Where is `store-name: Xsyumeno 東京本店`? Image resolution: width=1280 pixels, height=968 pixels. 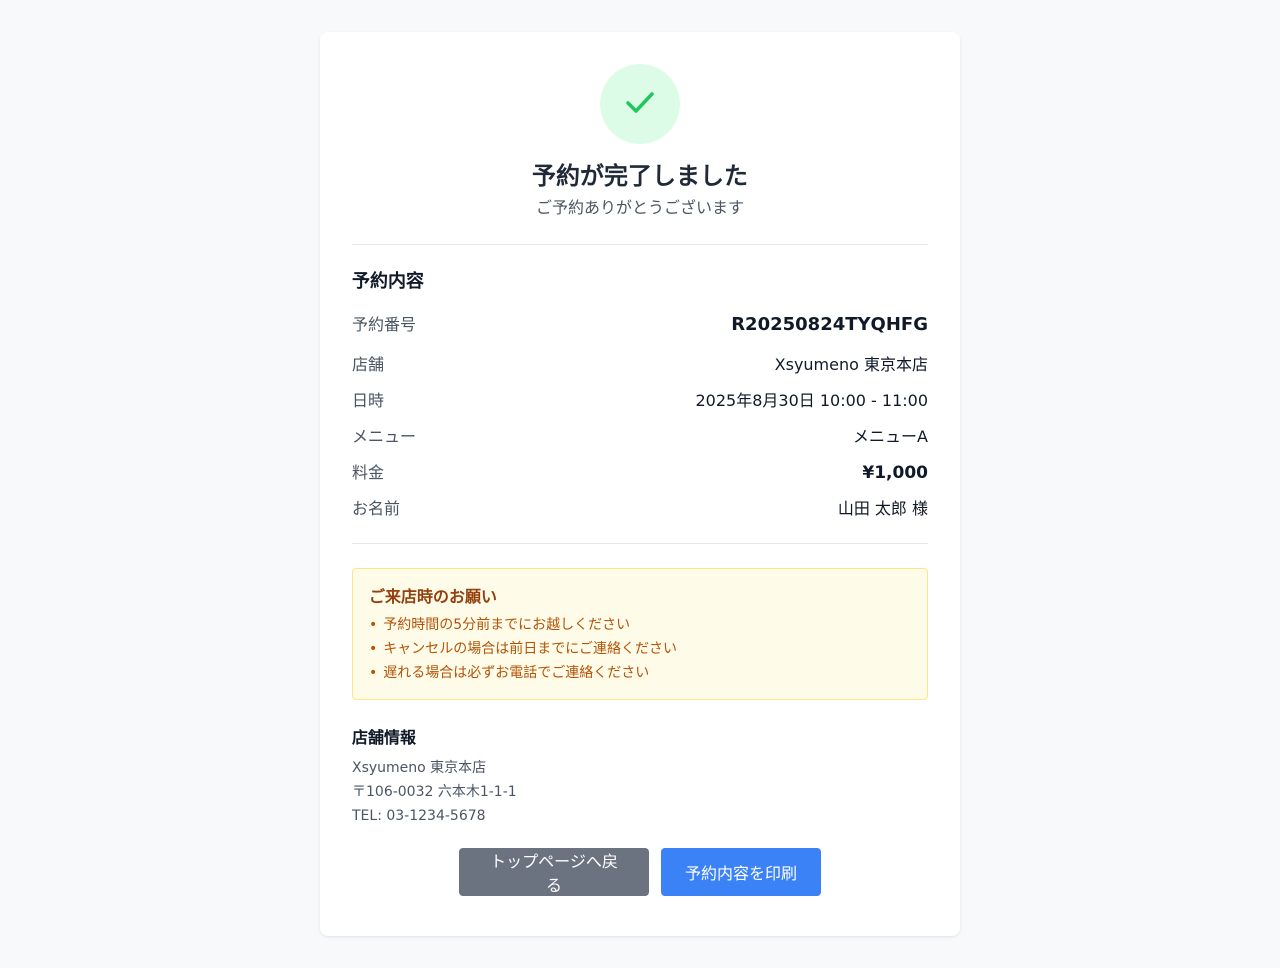
store-name: Xsyumeno 東京本店 is located at coordinates (419, 768).